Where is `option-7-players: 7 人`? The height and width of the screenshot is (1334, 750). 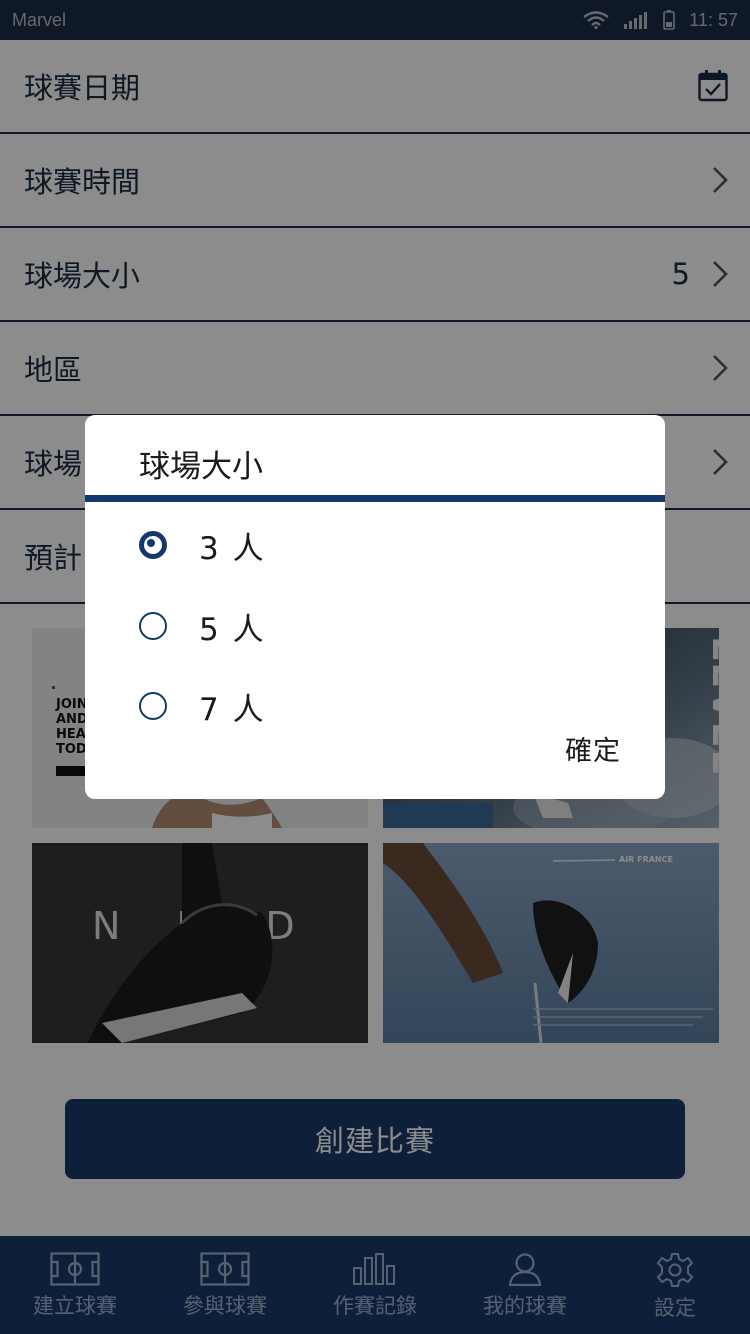
option-7-players: 7 人 is located at coordinates (202, 706).